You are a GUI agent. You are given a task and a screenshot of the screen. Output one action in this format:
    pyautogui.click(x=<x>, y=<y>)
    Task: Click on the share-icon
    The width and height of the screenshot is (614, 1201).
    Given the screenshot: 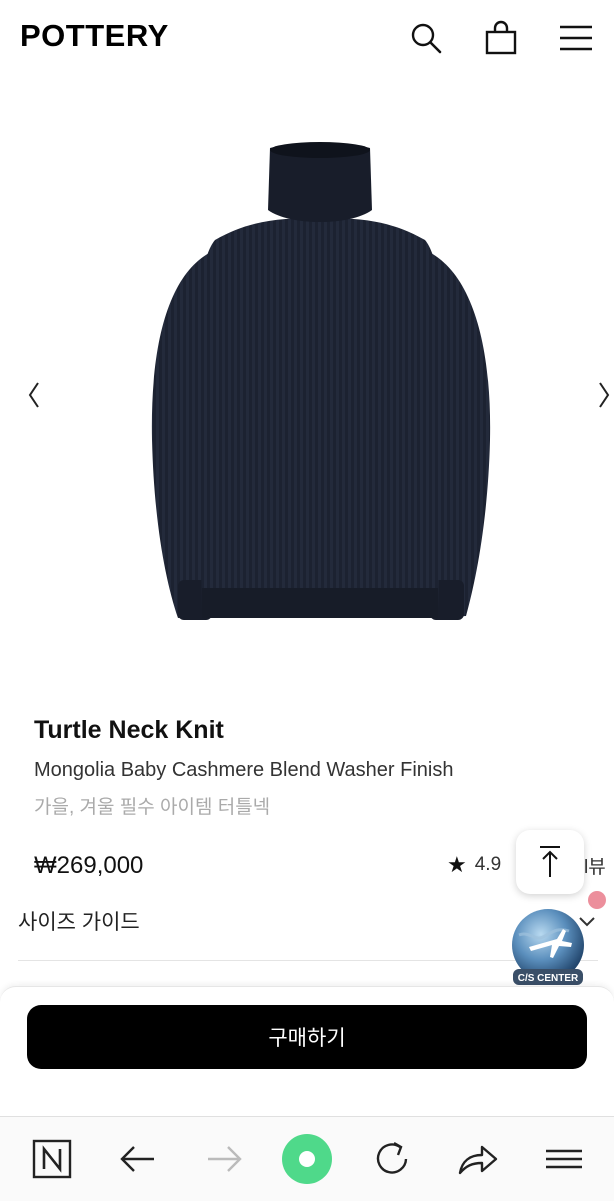 What is the action you would take?
    pyautogui.click(x=478, y=1159)
    